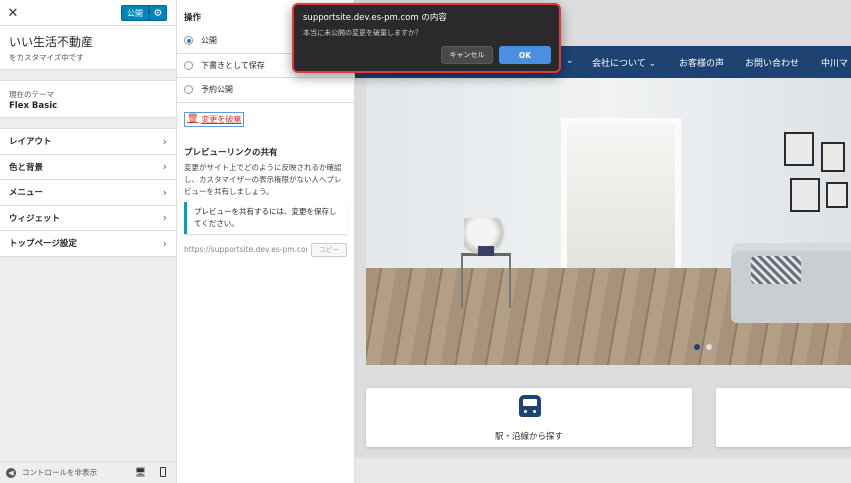 The width and height of the screenshot is (851, 483). What do you see at coordinates (776, 270) in the screenshot?
I see `hero-pillow` at bounding box center [776, 270].